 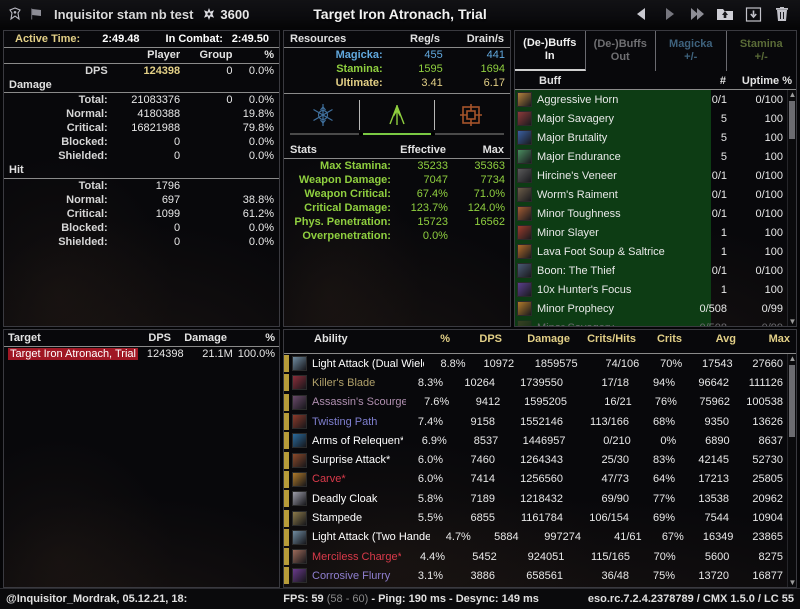 I want to click on abilities-scrollbar: ▲ ▼, so click(x=791, y=470).